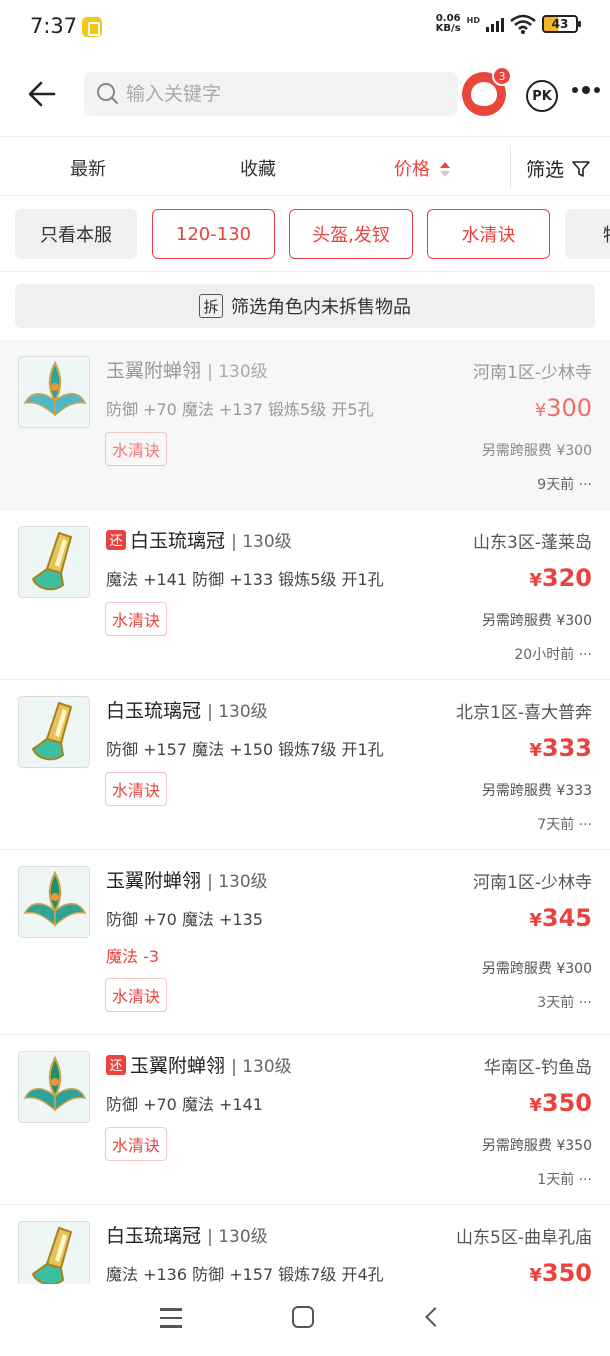  I want to click on item-attributes: 防御 +70 魔法 +137 锻炼5级 开5孔, so click(240, 409).